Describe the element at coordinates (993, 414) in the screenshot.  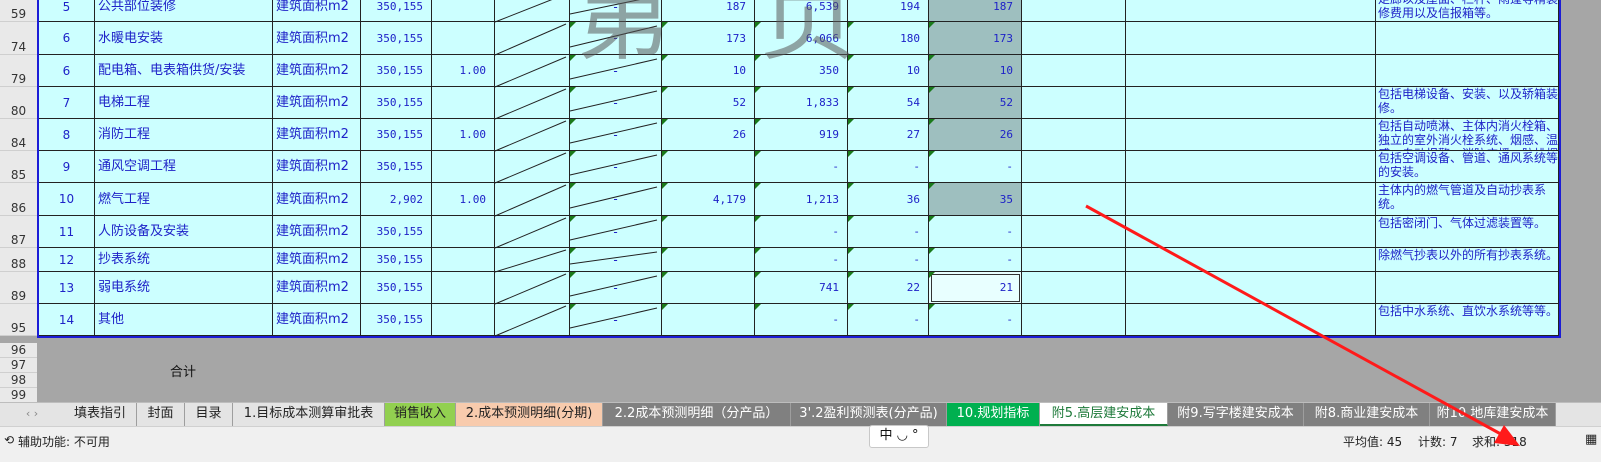
I see `sheet-tab: 10.规划指标` at that location.